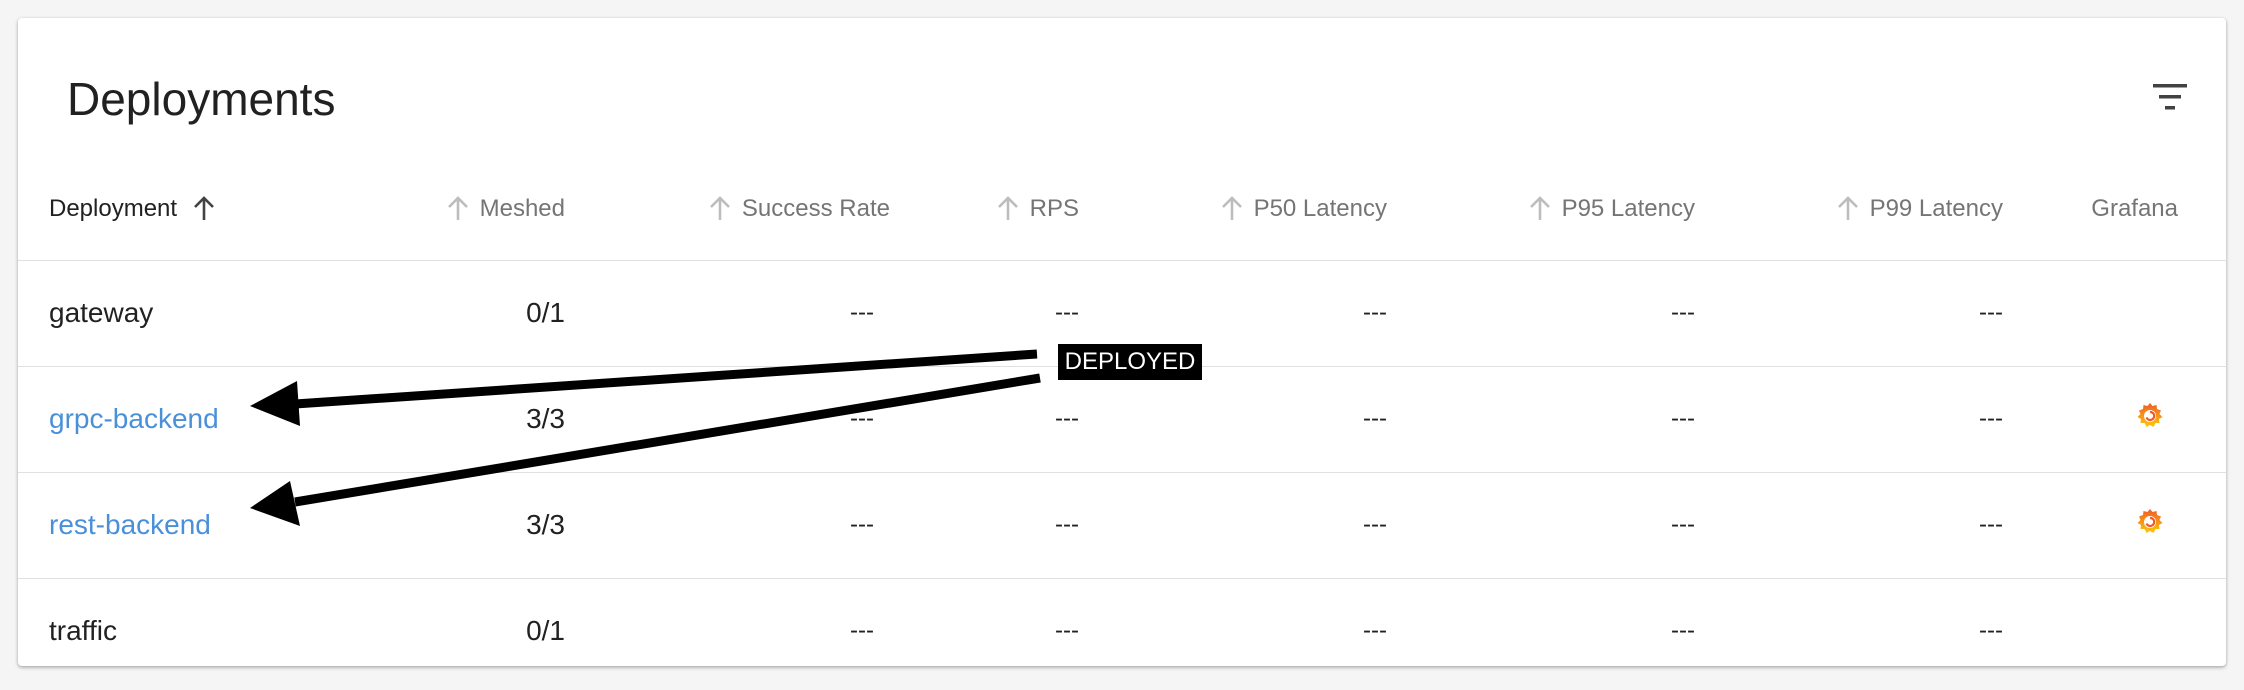 The image size is (2244, 690). I want to click on deployed-badge: DEPLOYED, so click(1130, 362).